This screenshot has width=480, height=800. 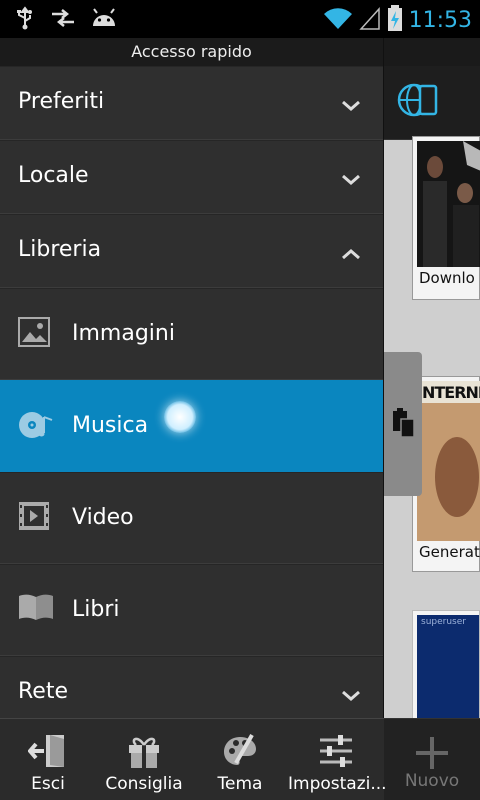 I want to click on recommend-label: Consiglia, so click(x=144, y=784).